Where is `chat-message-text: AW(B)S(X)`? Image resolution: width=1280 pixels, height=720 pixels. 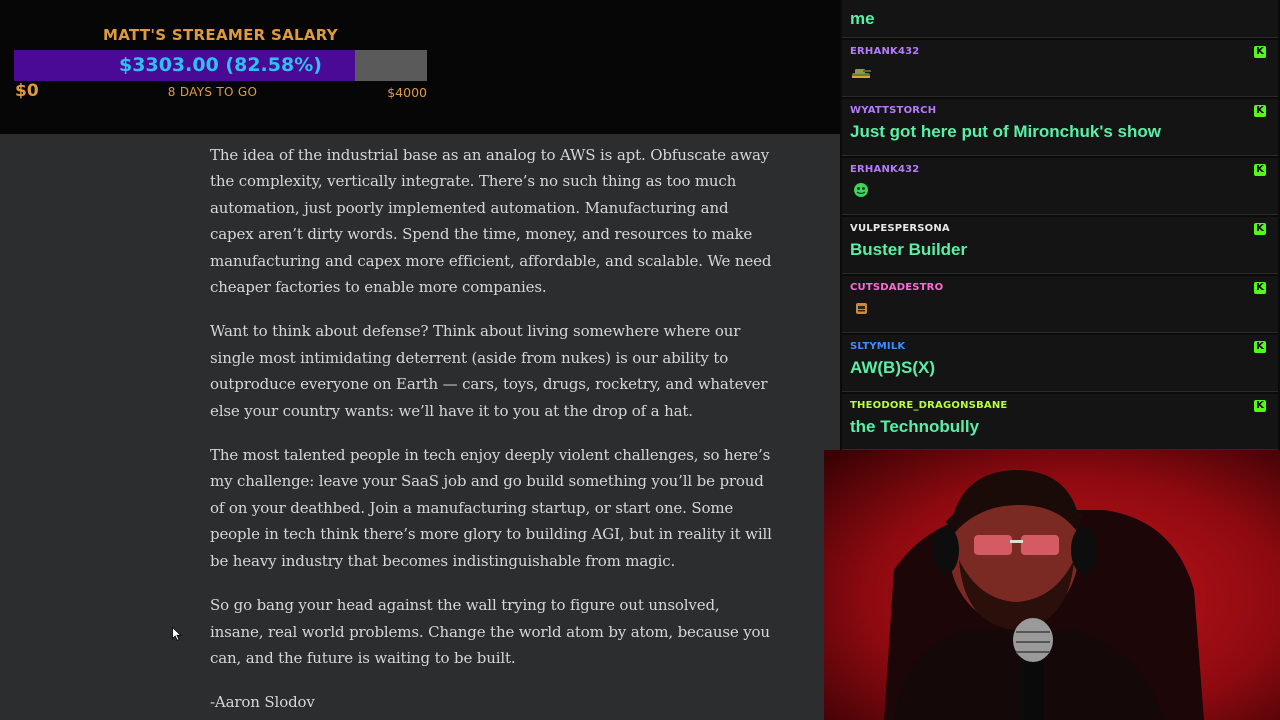 chat-message-text: AW(B)S(X) is located at coordinates (892, 367).